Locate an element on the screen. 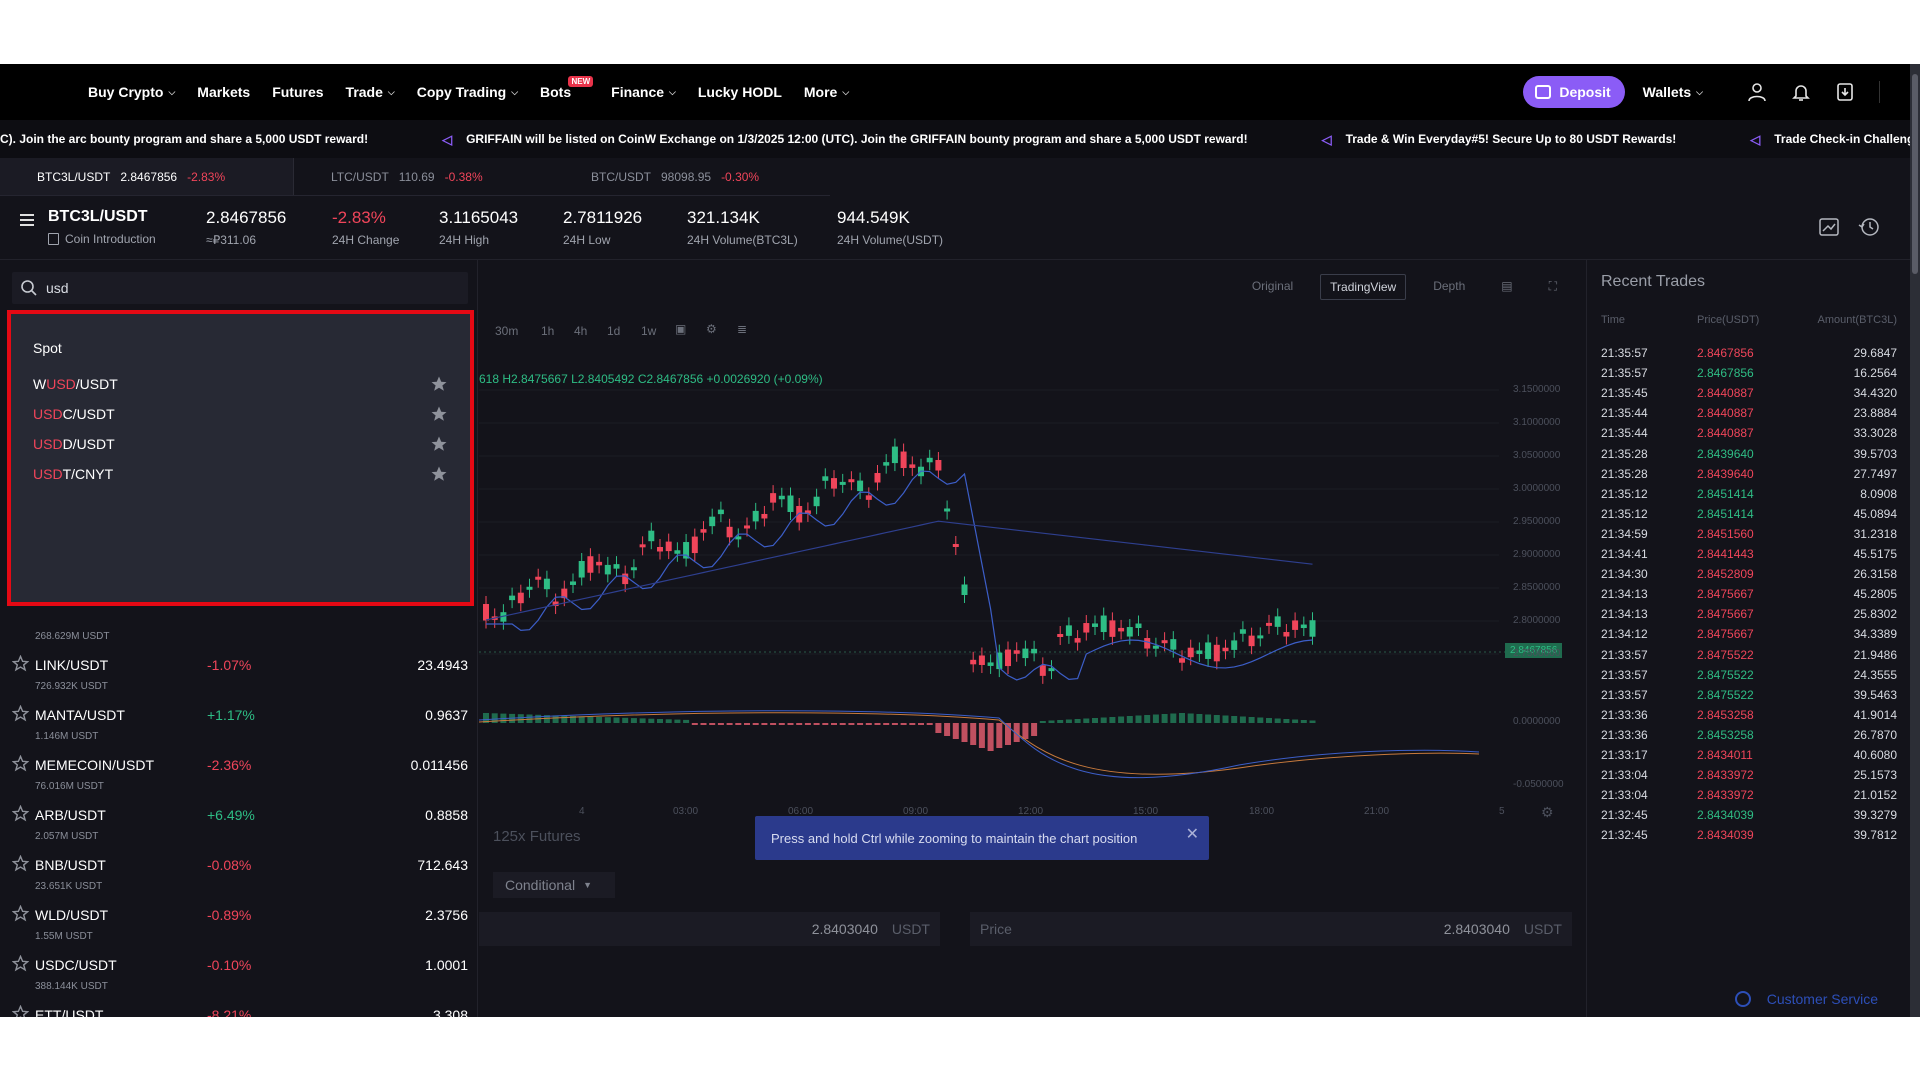 The image size is (1920, 1080). coin-introduction-link: Coin Introduction is located at coordinates (102, 239).